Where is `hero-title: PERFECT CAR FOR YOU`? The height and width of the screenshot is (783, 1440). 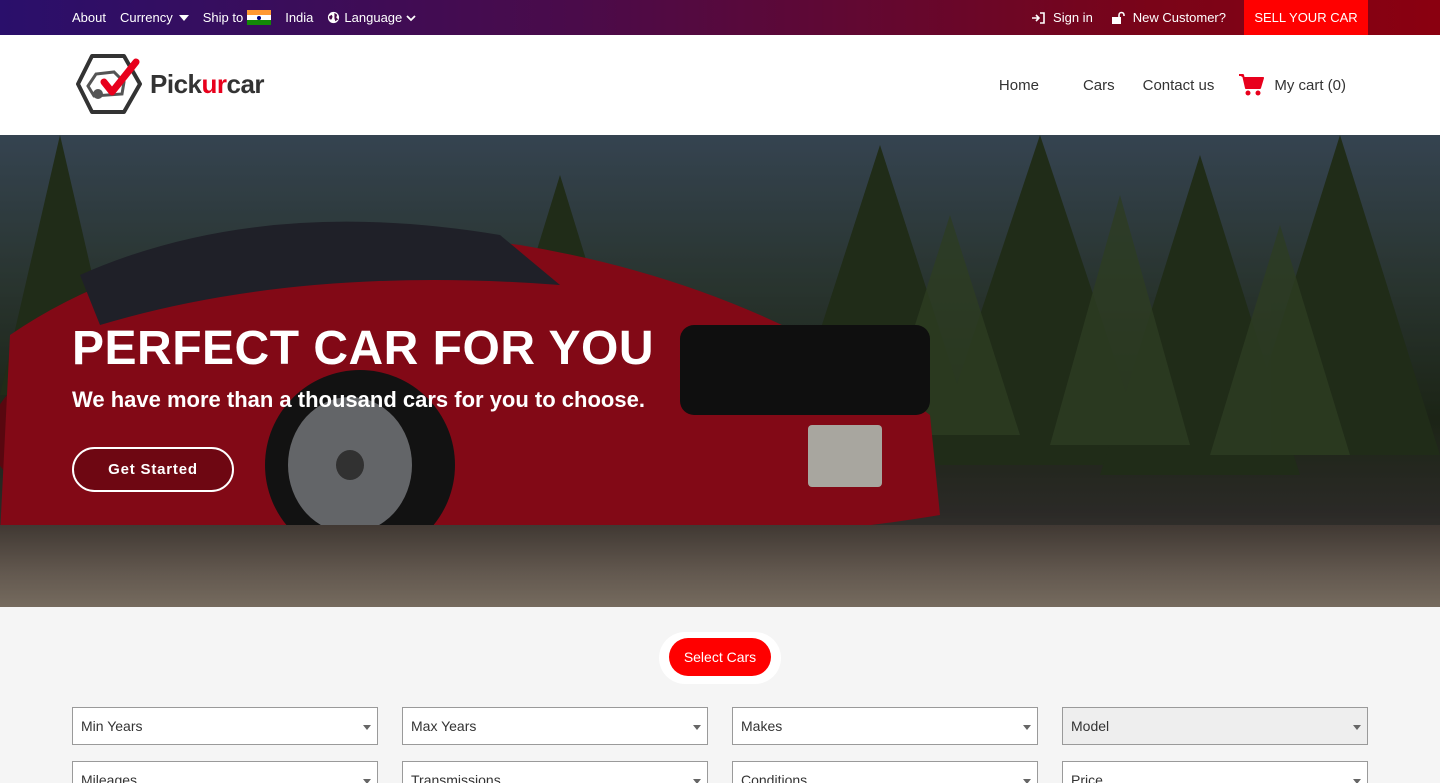 hero-title: PERFECT CAR FOR YOU is located at coordinates (363, 348).